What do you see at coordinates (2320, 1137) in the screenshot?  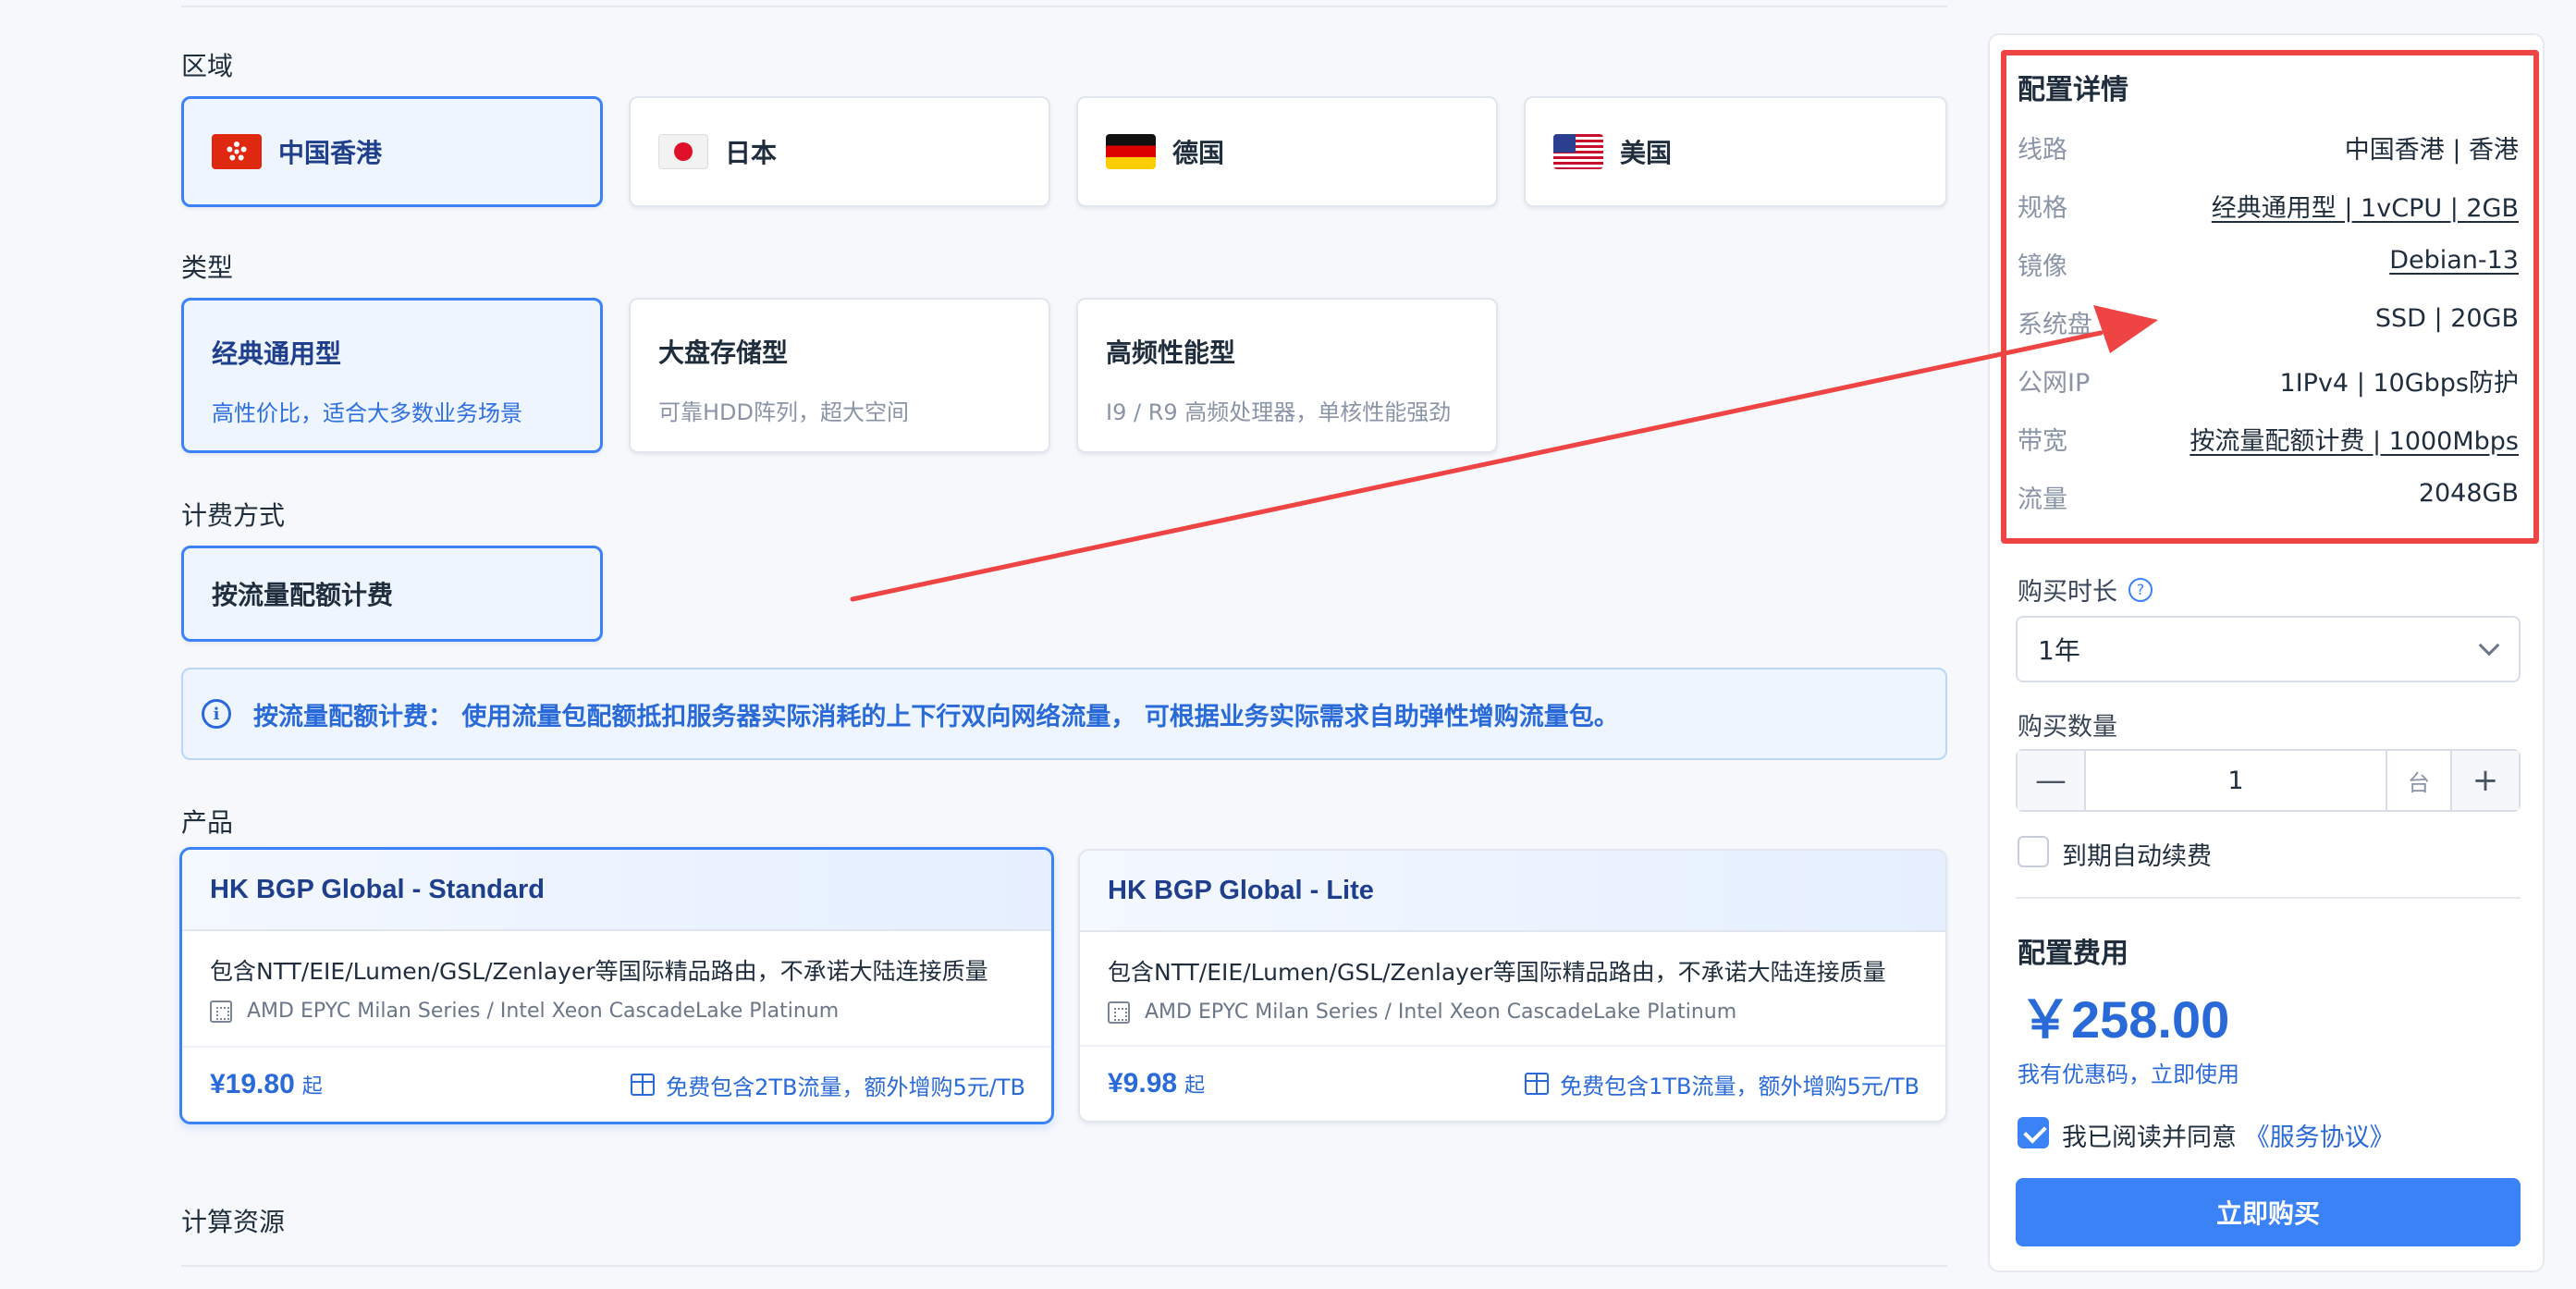 I see `service-agreement-link: 《服务协议》` at bounding box center [2320, 1137].